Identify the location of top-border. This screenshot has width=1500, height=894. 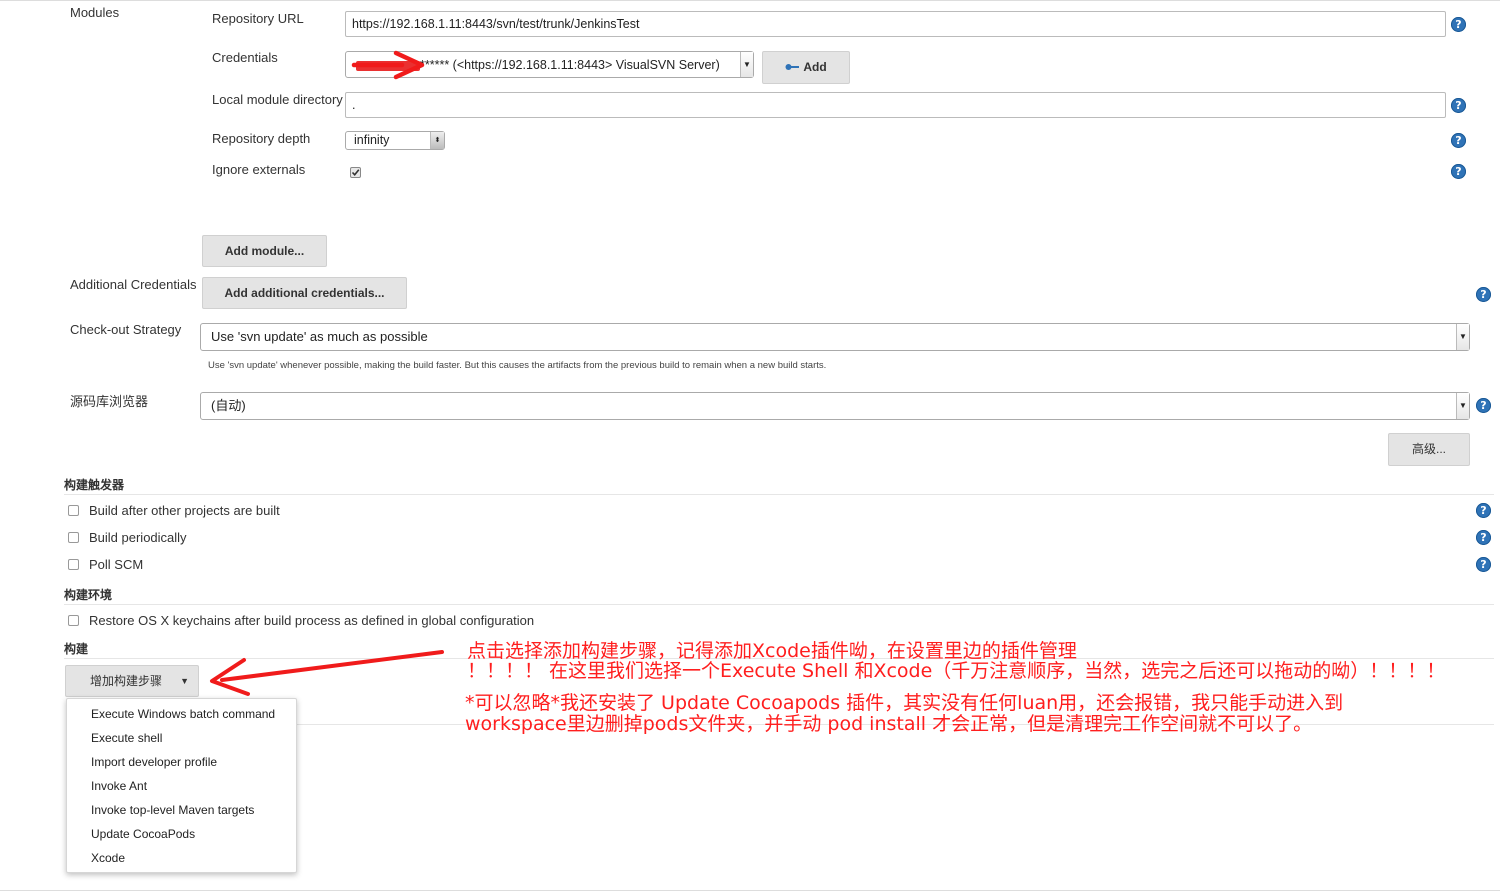
(750, 0).